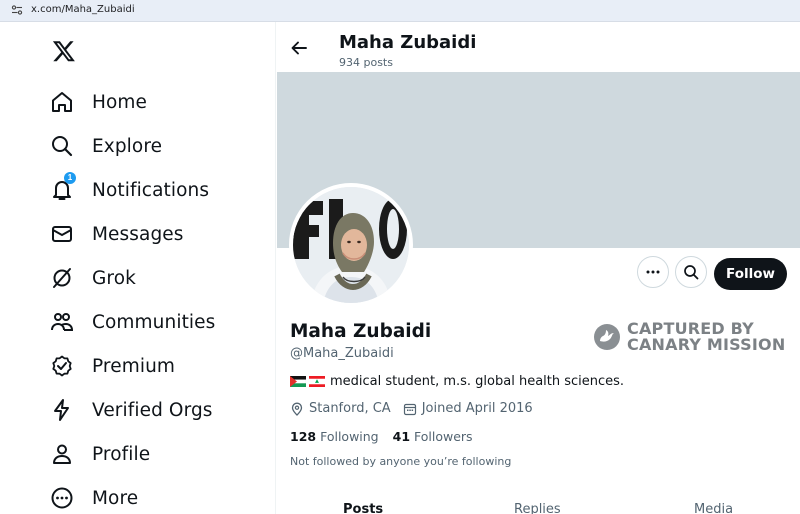  Describe the element at coordinates (134, 366) in the screenshot. I see `nav-label: Premium` at that location.